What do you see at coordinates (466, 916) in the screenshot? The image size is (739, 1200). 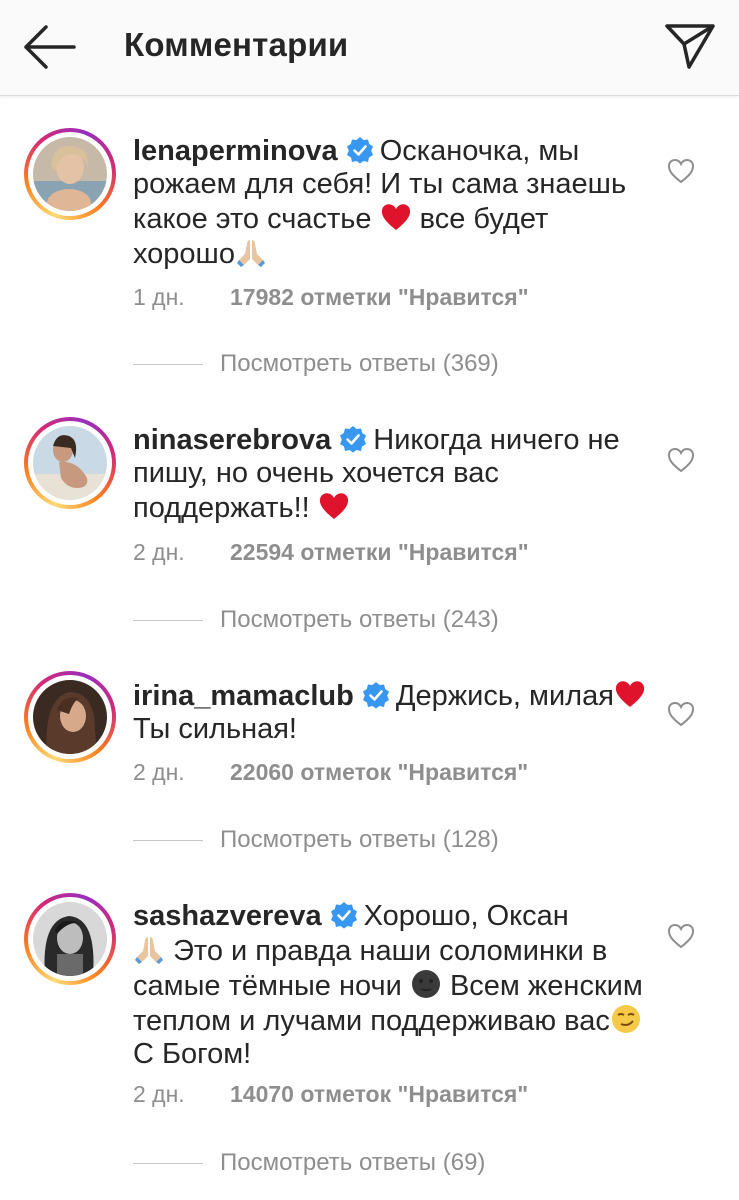 I see `comment-body: Хорошо, Оксан` at bounding box center [466, 916].